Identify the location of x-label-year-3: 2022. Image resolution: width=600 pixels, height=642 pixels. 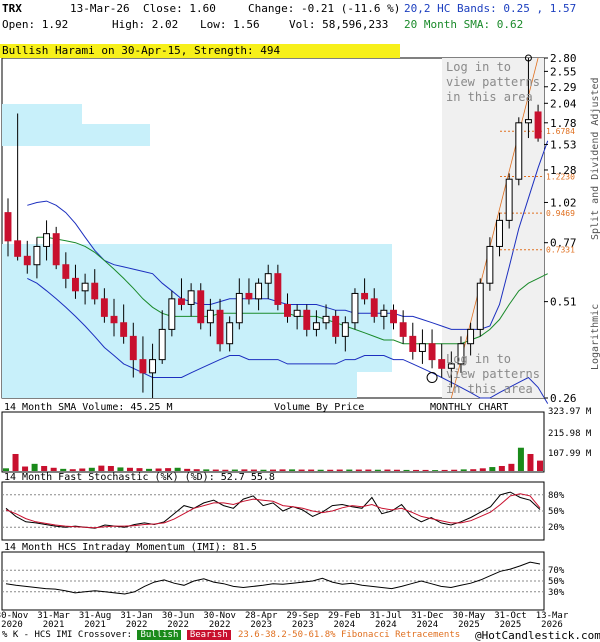
(137, 625).